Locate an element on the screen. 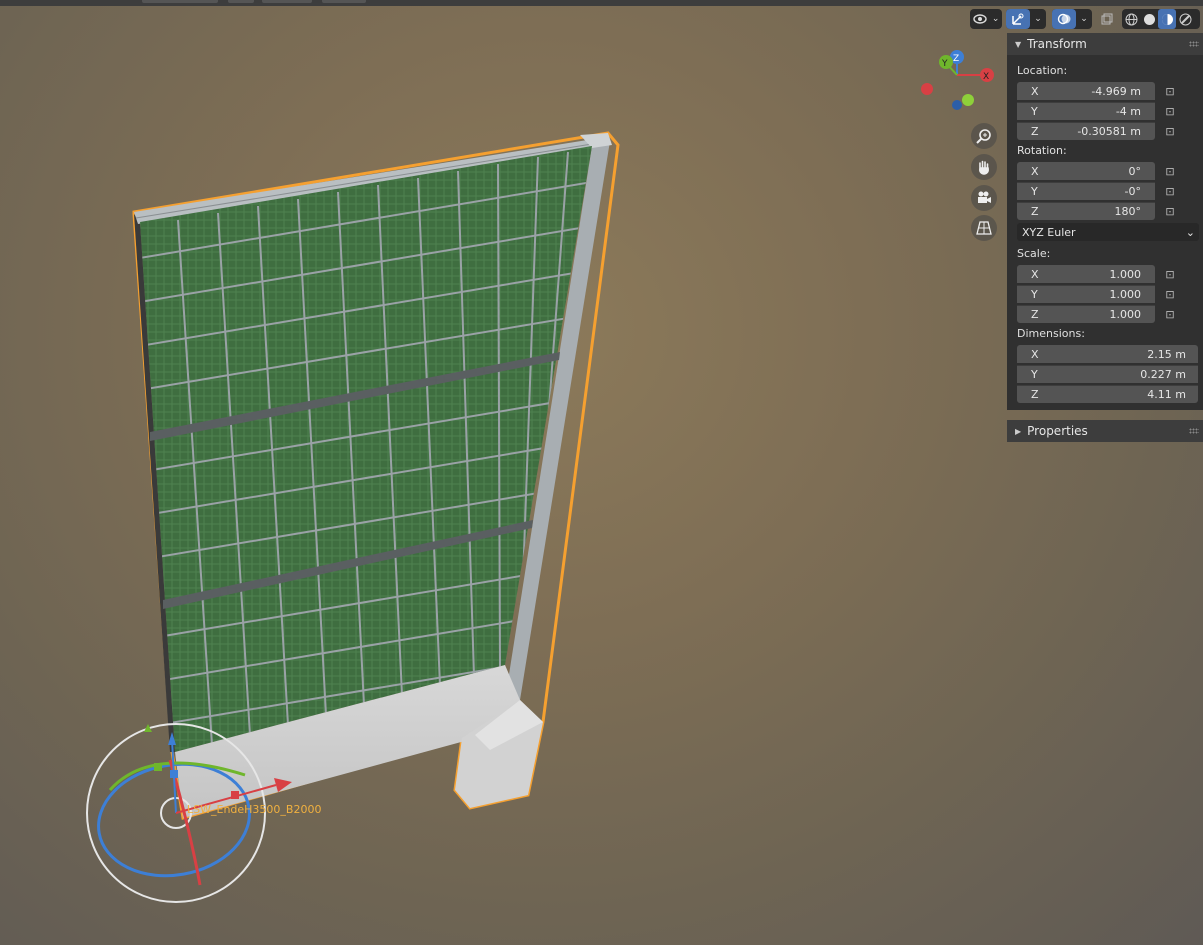 The height and width of the screenshot is (945, 1203). scale-label: Scale: is located at coordinates (1034, 253).